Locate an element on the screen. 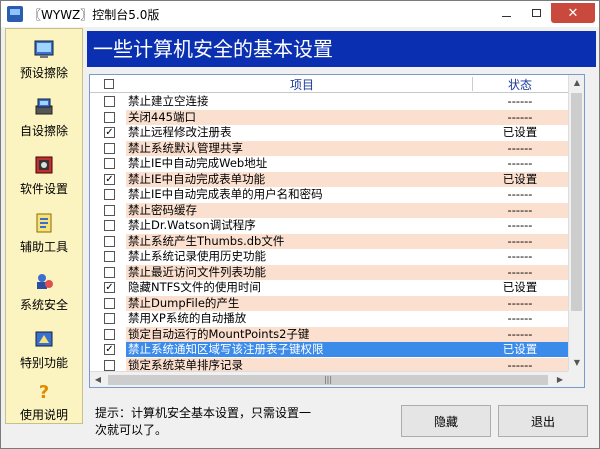 The image size is (600, 449). special-features-icon is located at coordinates (44, 339).